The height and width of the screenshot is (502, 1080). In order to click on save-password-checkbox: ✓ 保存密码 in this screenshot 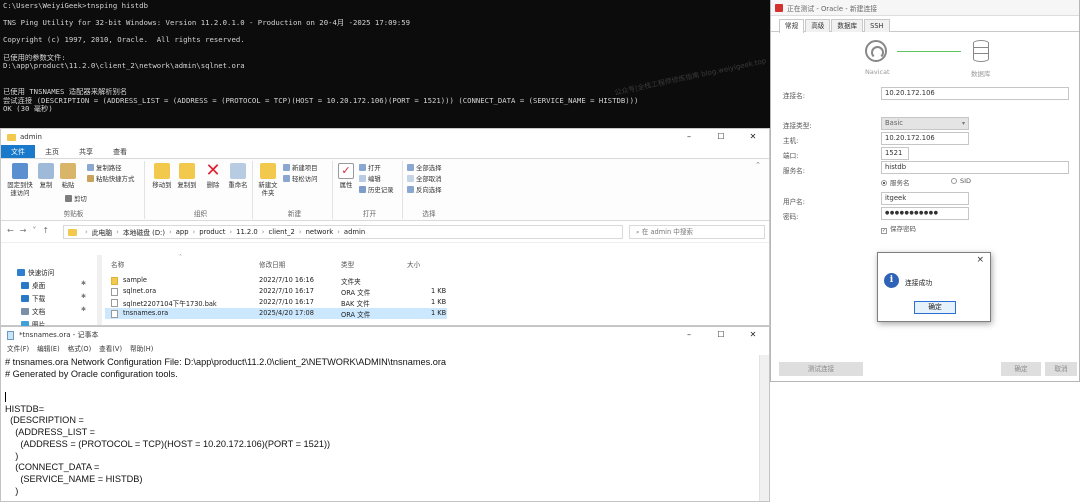, I will do `click(898, 228)`.